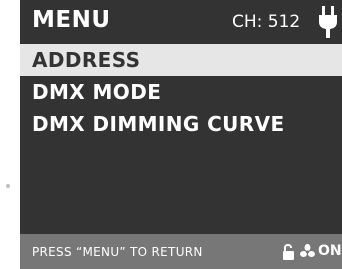 Image resolution: width=342 pixels, height=269 pixels. What do you see at coordinates (97, 92) in the screenshot?
I see `menu-item-label: DMX MODE` at bounding box center [97, 92].